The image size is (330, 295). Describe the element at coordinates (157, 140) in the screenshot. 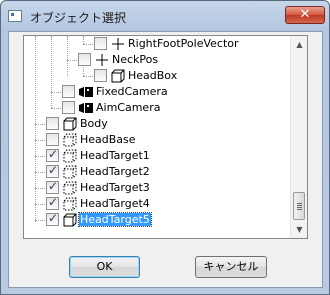

I see `tree-item-headbase: HeadBase` at that location.